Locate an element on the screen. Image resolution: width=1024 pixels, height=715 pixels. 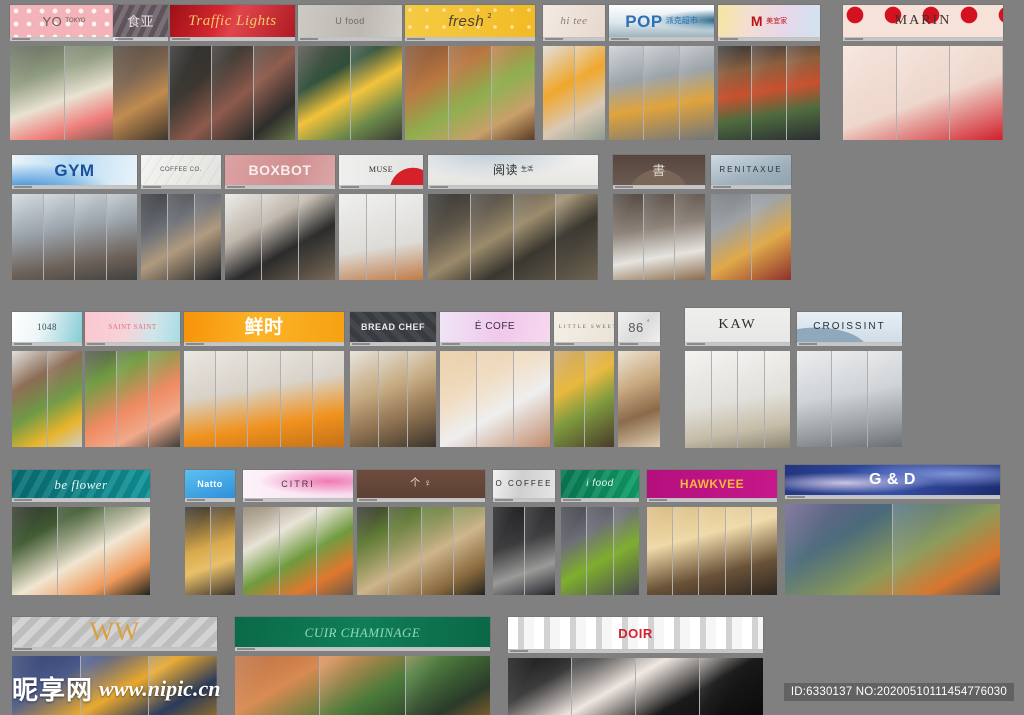
storefront-mockup-i-food: i food is located at coordinates (600, 532).